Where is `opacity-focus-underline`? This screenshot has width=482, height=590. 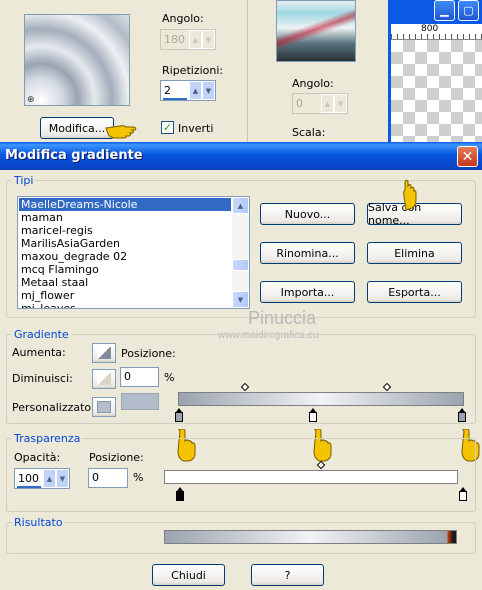 opacity-focus-underline is located at coordinates (29, 487).